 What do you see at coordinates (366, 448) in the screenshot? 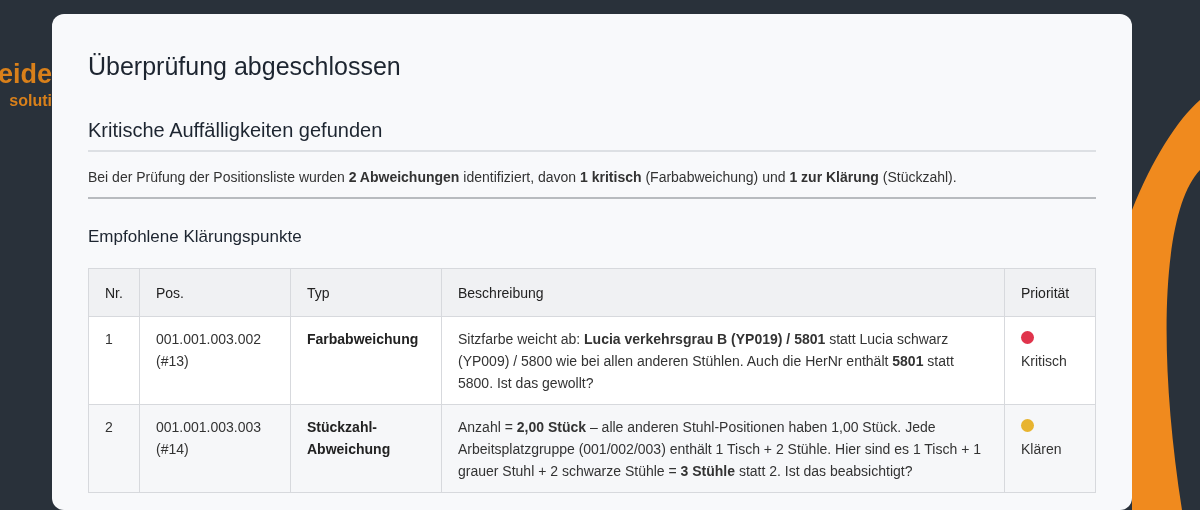
I see `table-cell: Stückzahl-Abweichung` at bounding box center [366, 448].